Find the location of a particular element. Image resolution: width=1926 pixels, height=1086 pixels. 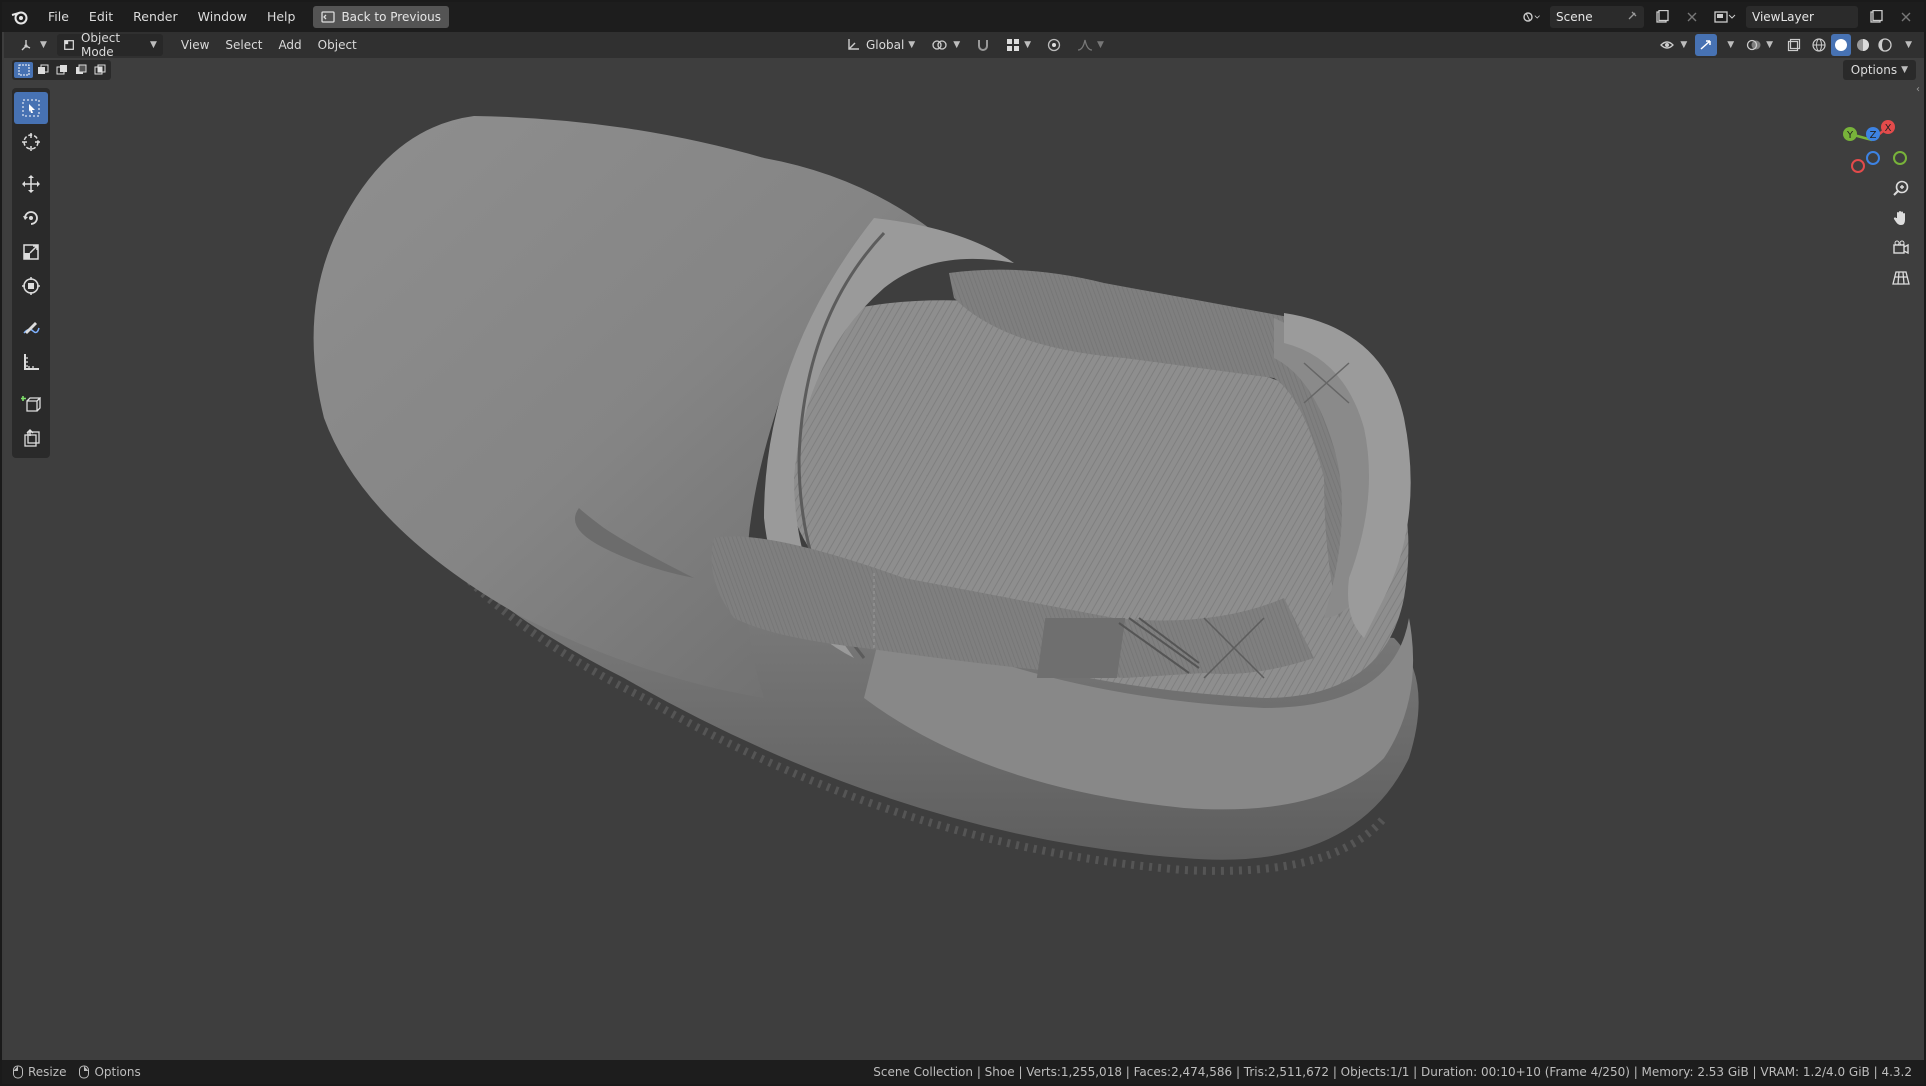

mouse-left-icon is located at coordinates (18, 1072).